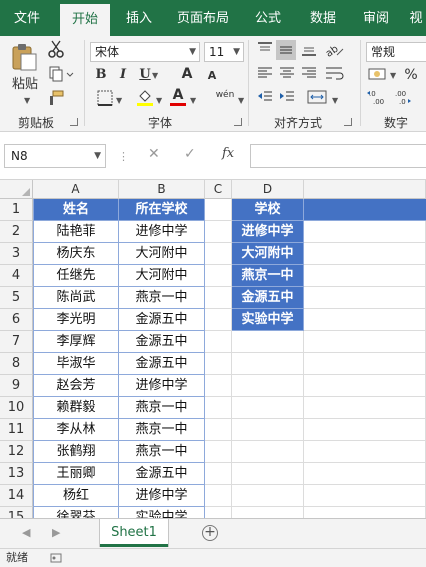  I want to click on phonetic-dropdown-icon: ▼, so click(241, 101).